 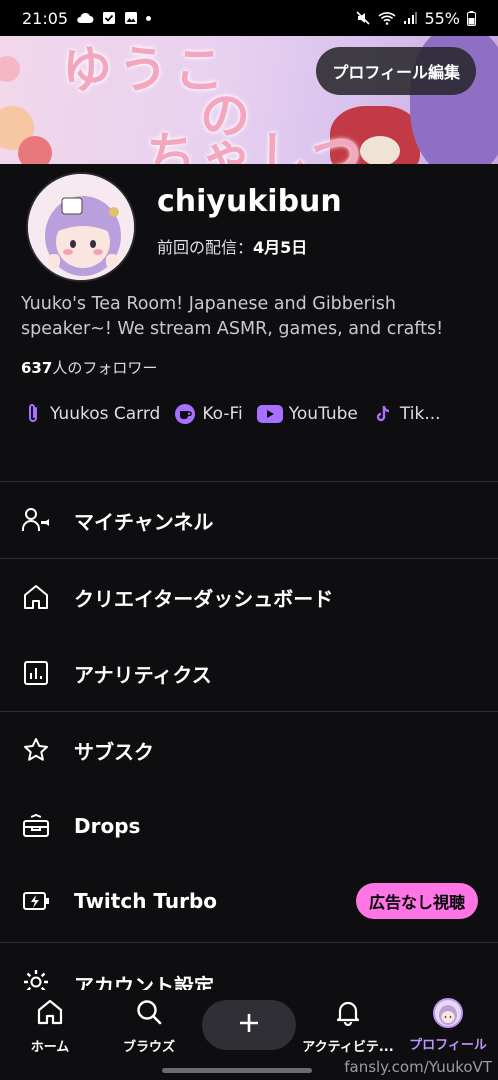 I want to click on signal-icon, so click(x=410, y=18).